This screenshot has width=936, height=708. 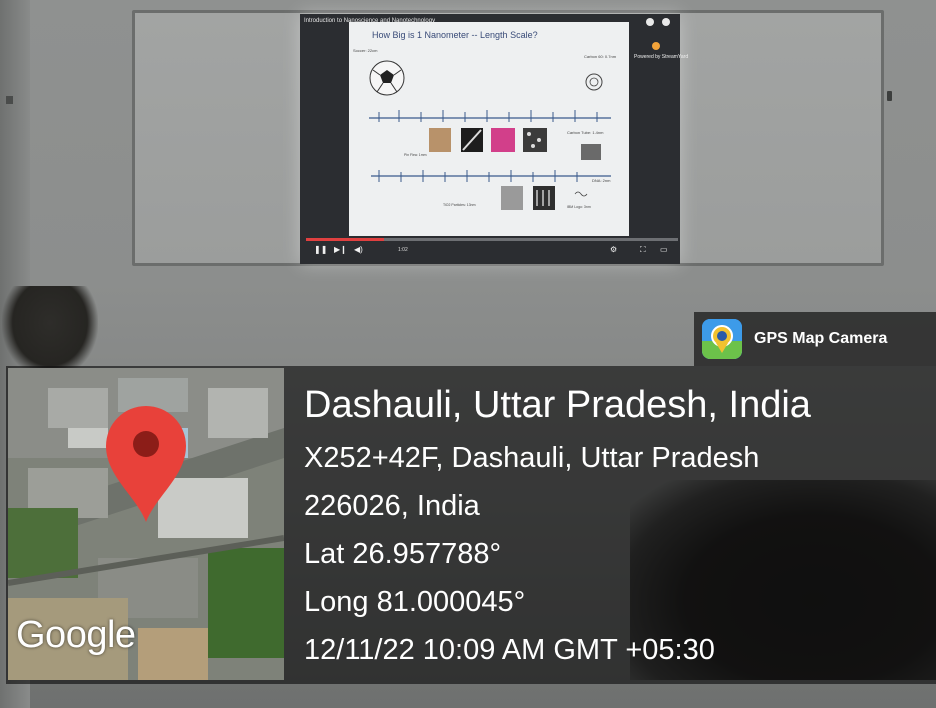 What do you see at coordinates (661, 57) in the screenshot?
I see `powered-by-label: Powered by StreamYard` at bounding box center [661, 57].